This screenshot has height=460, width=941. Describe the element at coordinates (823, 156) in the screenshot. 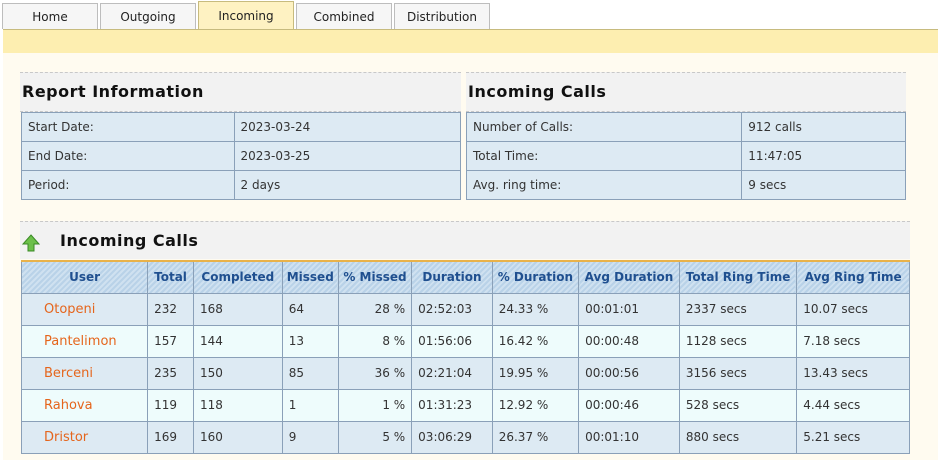

I see `info-value: 11:47:05` at that location.